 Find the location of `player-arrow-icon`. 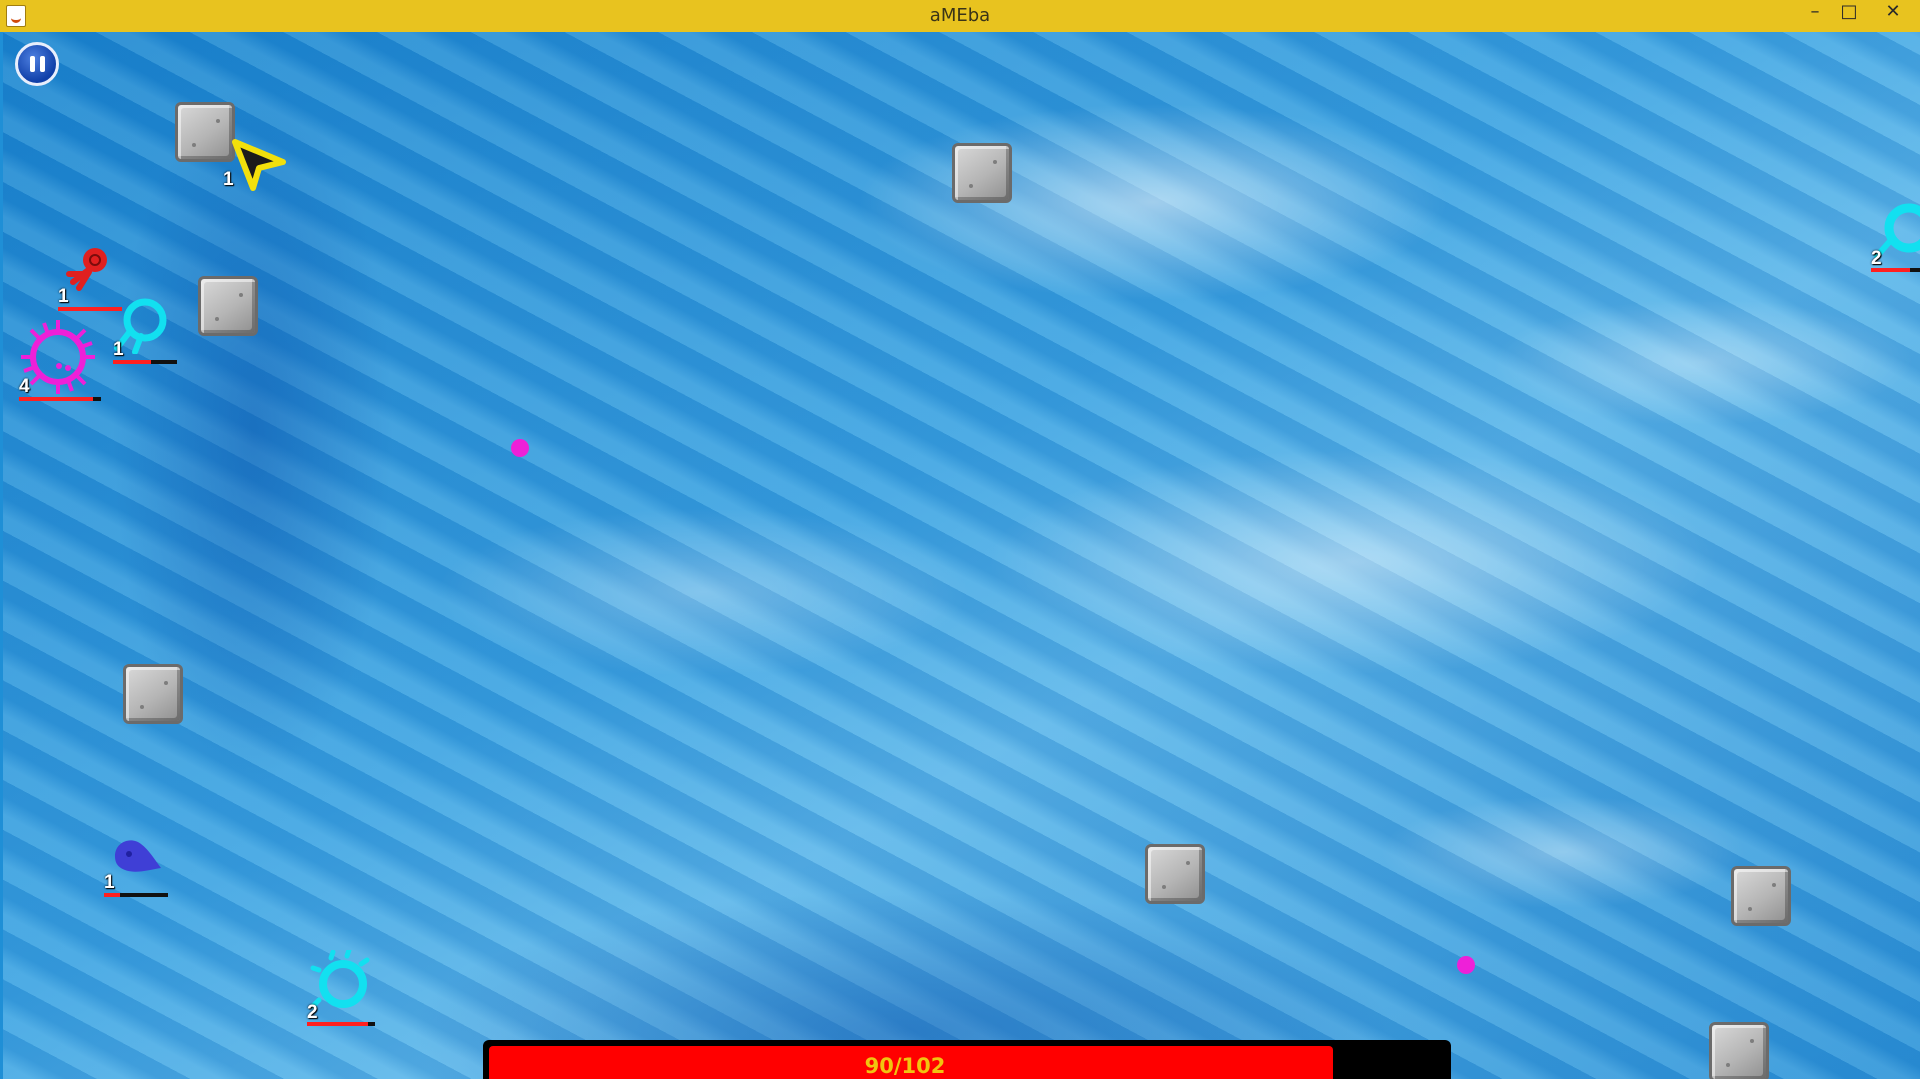

player-arrow-icon is located at coordinates (259, 164).